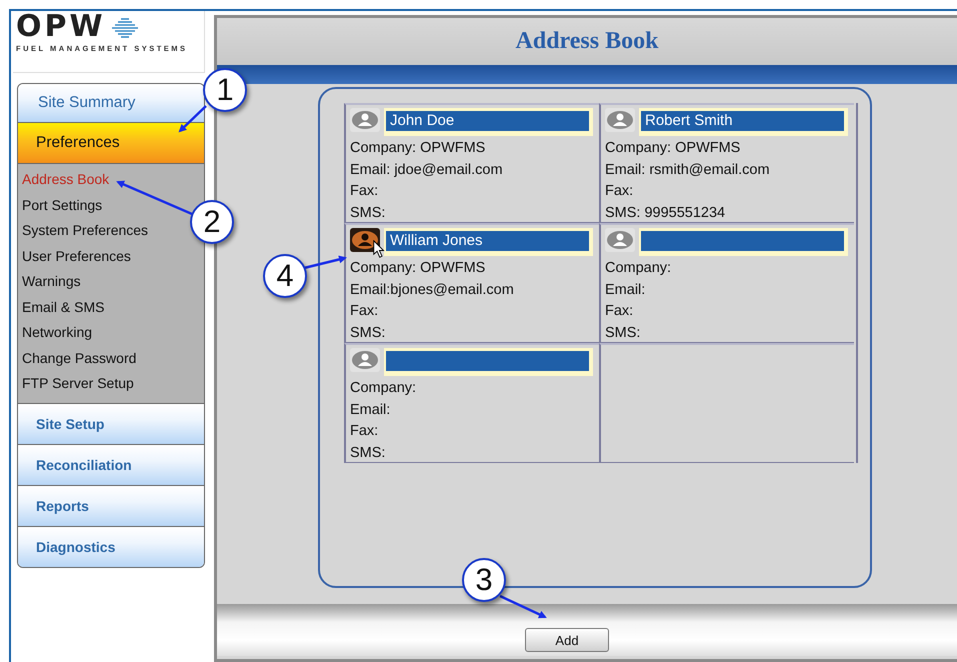 The height and width of the screenshot is (662, 957). What do you see at coordinates (111, 423) in the screenshot?
I see `menu-item: Site Setup` at bounding box center [111, 423].